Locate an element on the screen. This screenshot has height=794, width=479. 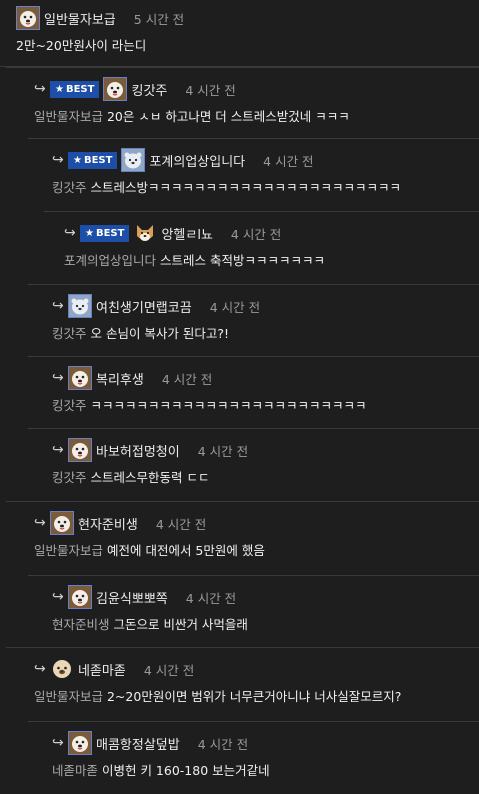
comment-text: 스트레스 축적방ㅋㅋㅋㅋㅋㅋㅋ is located at coordinates (242, 260).